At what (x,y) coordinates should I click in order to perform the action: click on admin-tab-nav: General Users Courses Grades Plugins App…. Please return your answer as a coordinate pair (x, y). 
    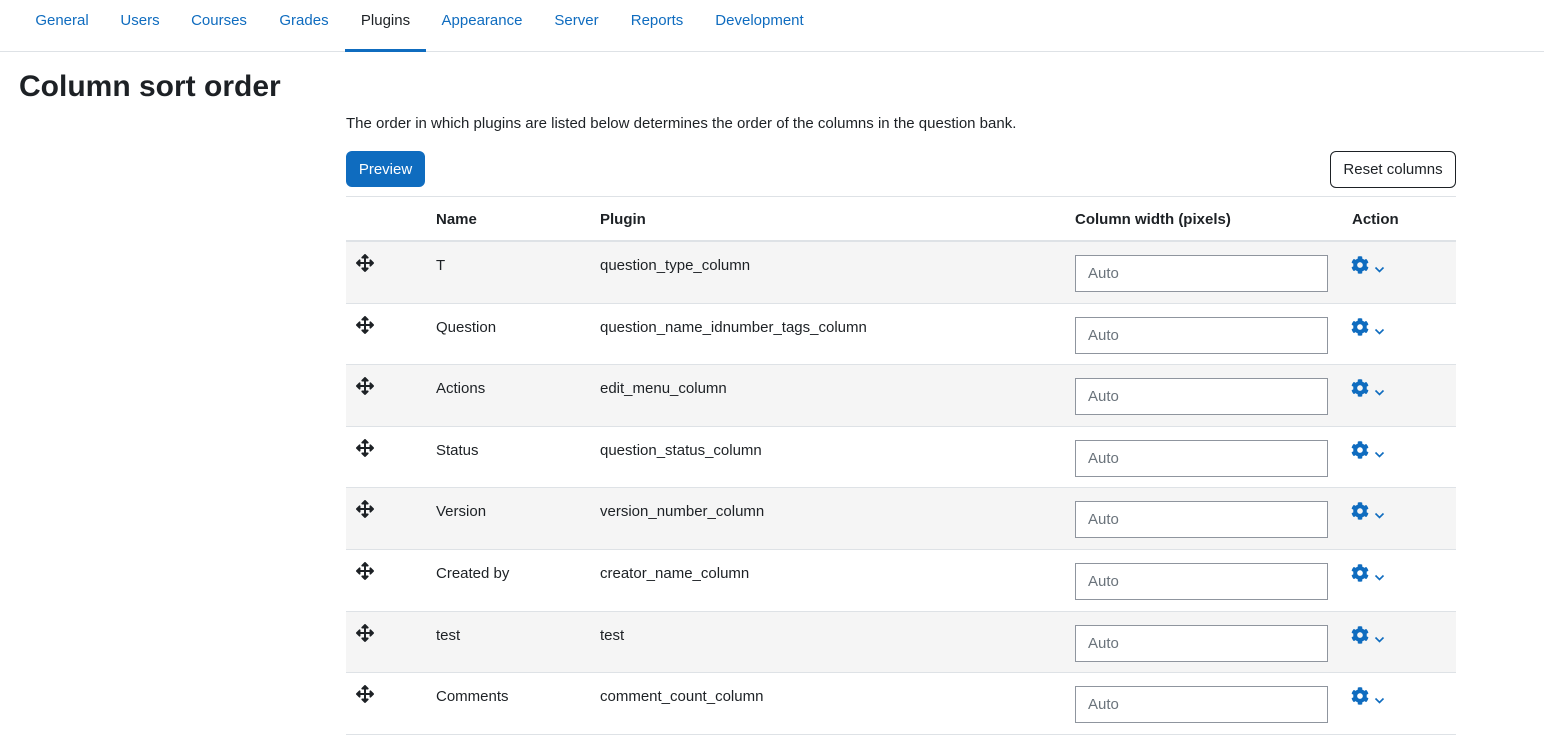
    Looking at the image, I should click on (772, 26).